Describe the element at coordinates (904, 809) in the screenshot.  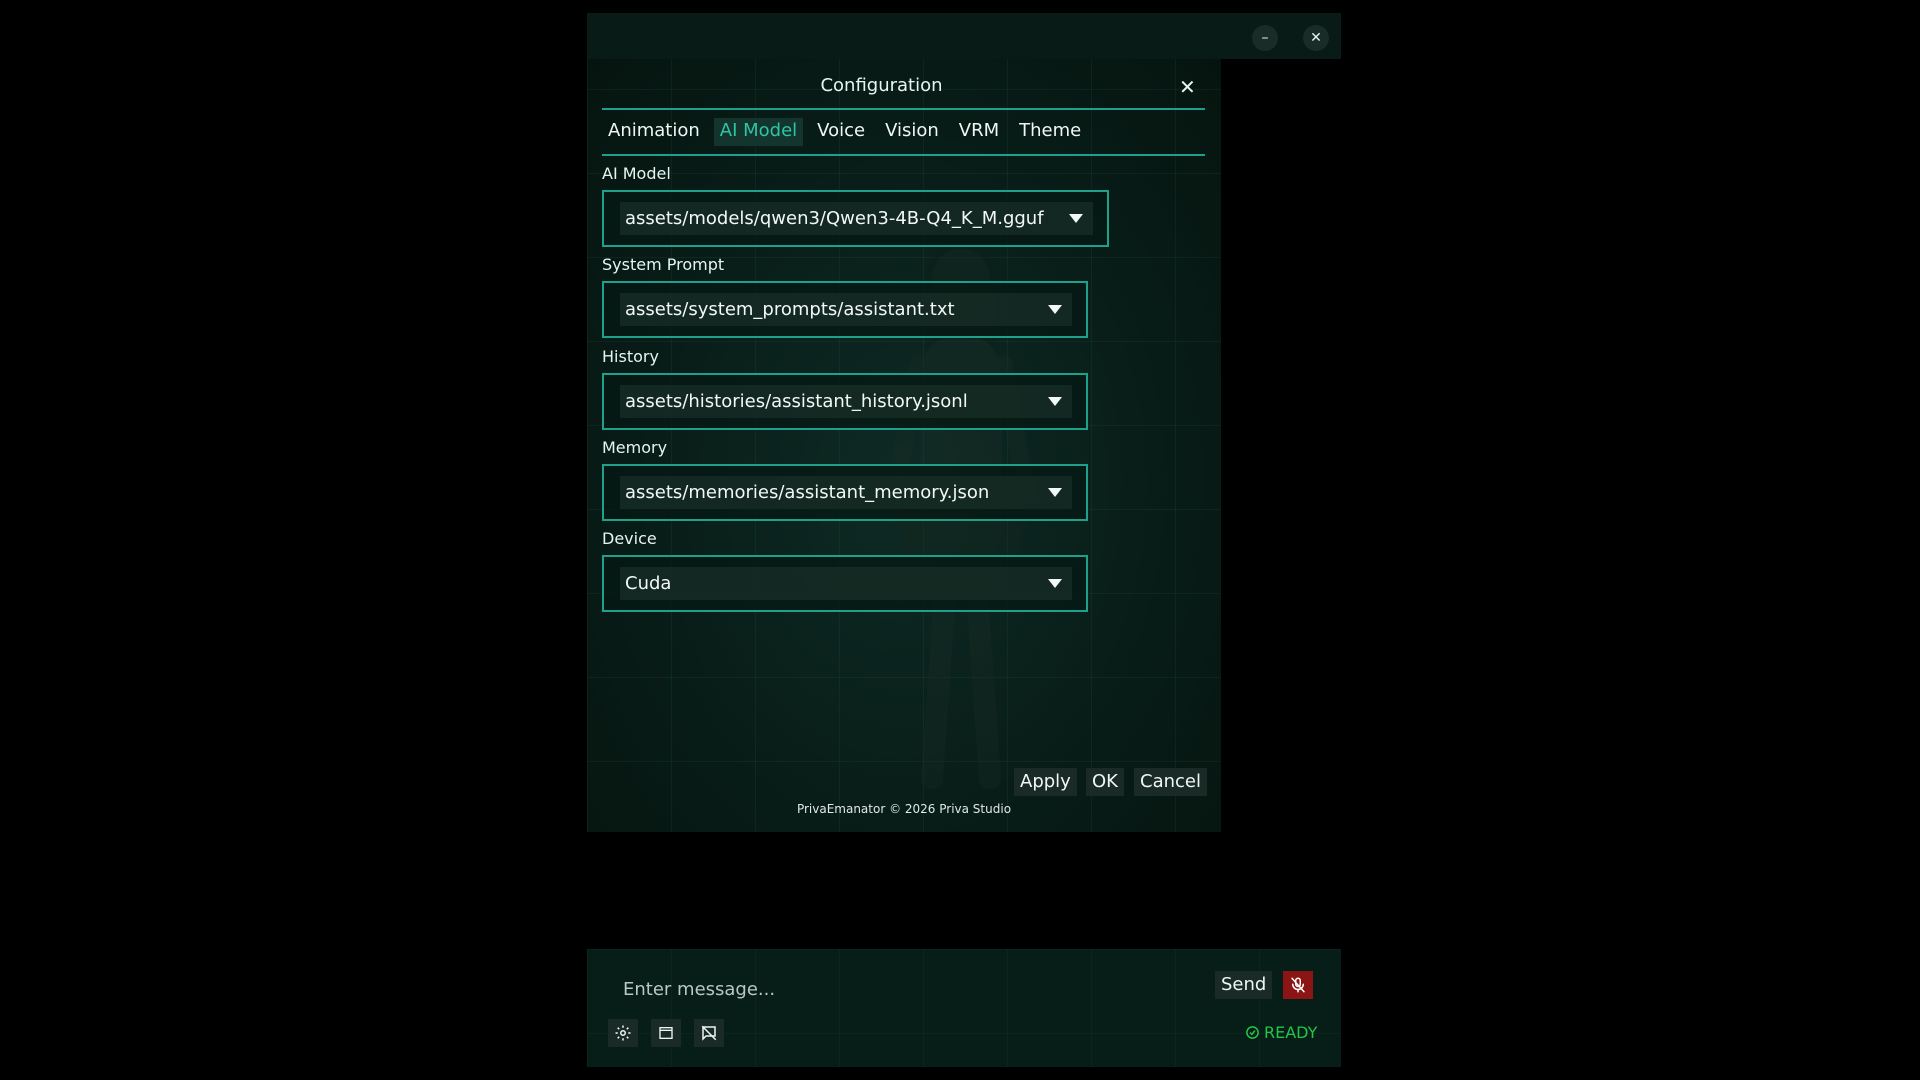
I see `copyright-text: PrivaEmanator © 2026 Priva Studio` at that location.